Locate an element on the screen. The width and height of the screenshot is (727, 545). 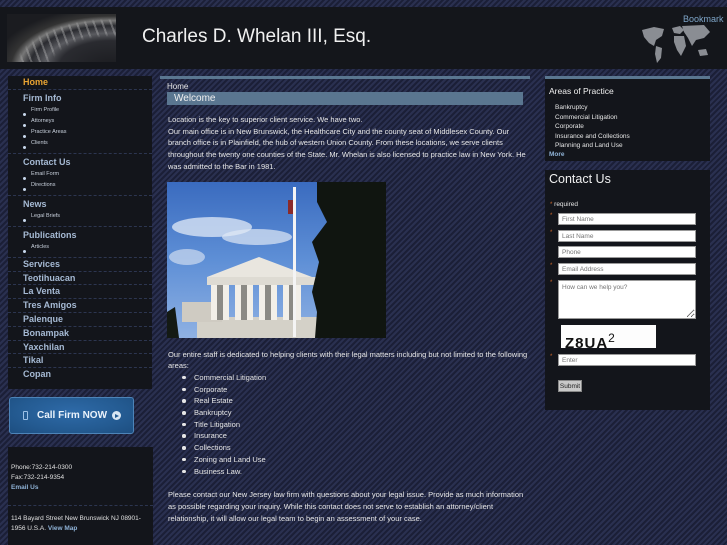
page-heading: Welcome is located at coordinates (345, 98).